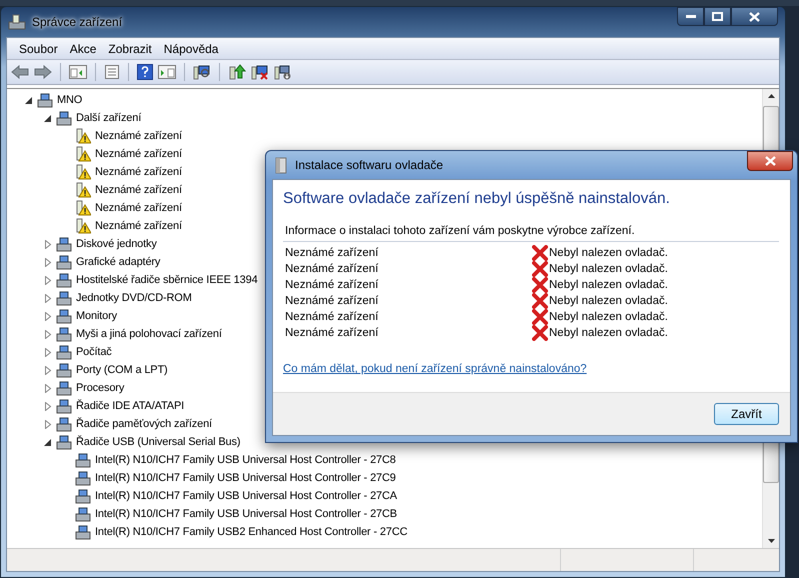 The image size is (799, 578). I want to click on tree-item: Procesory, so click(100, 388).